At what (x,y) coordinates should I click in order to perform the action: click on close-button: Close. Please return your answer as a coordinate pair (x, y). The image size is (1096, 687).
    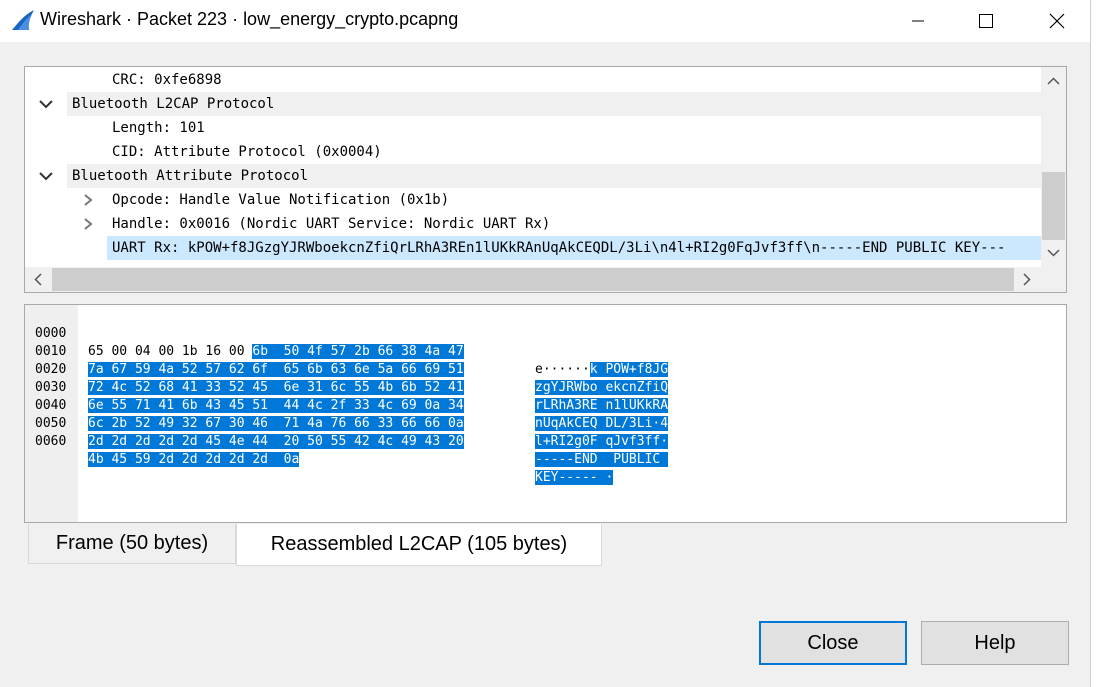
    Looking at the image, I should click on (833, 643).